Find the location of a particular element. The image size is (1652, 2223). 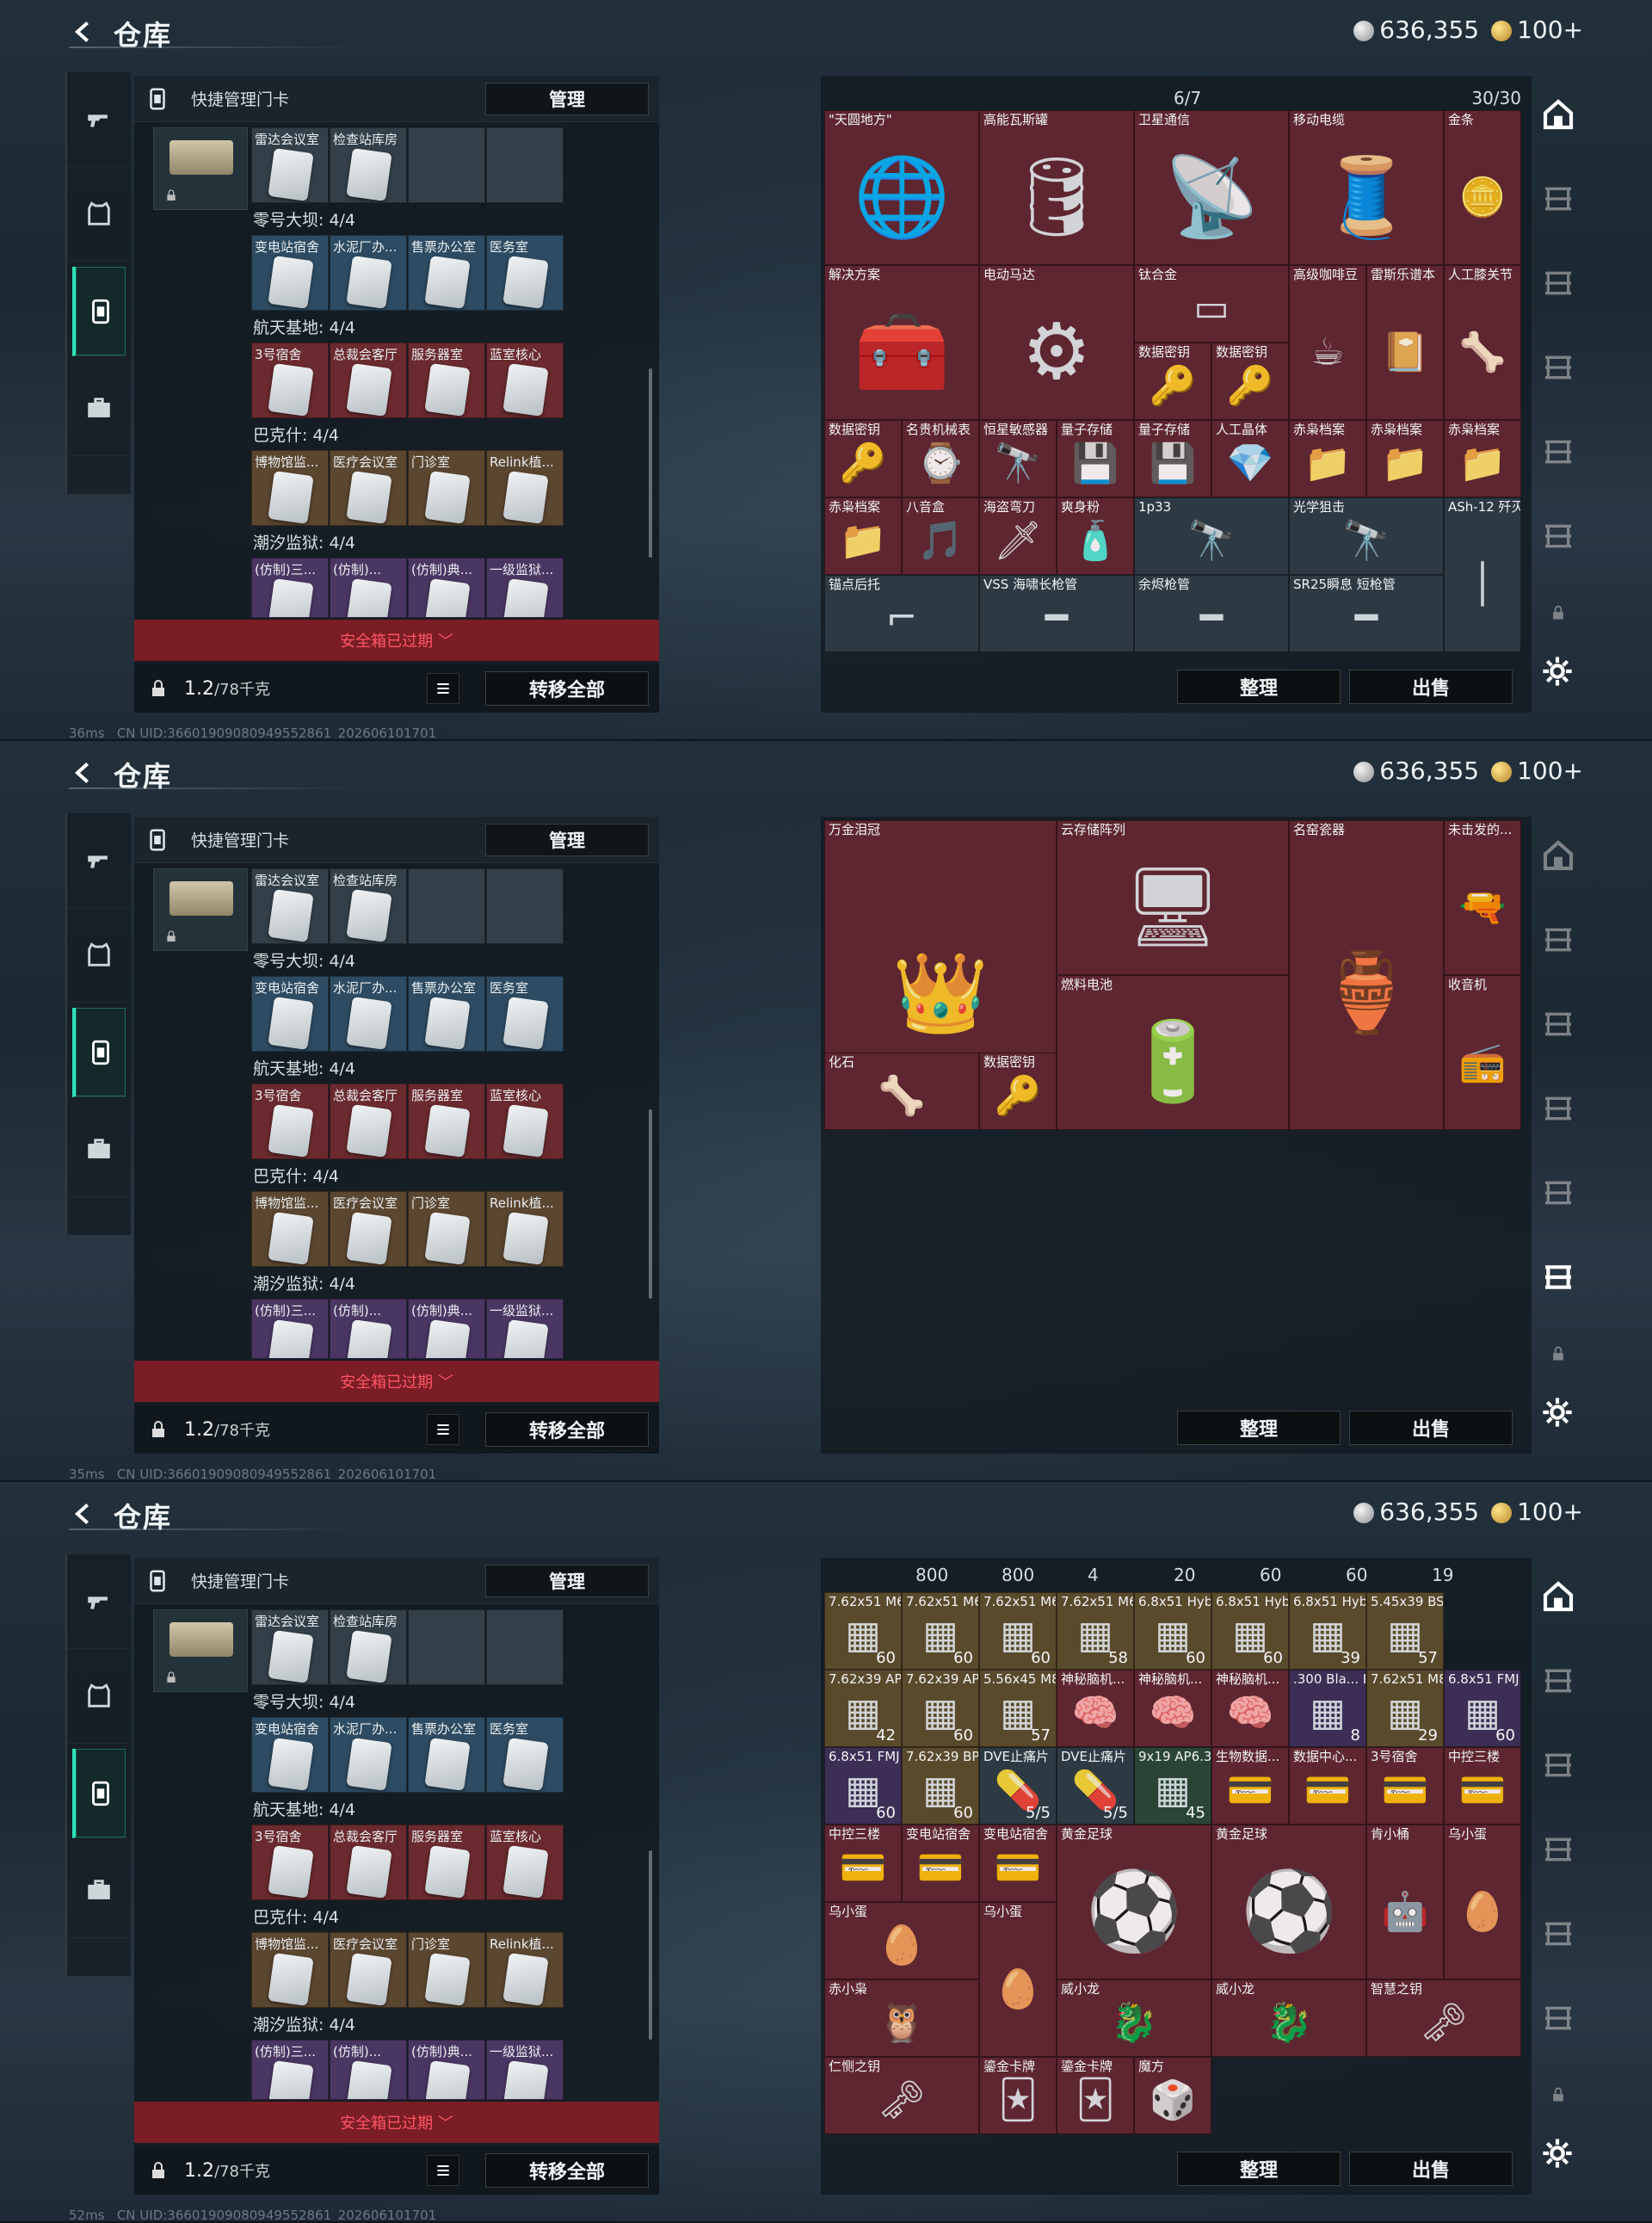

stash-item: 🧵 移动电缆 is located at coordinates (1366, 187).